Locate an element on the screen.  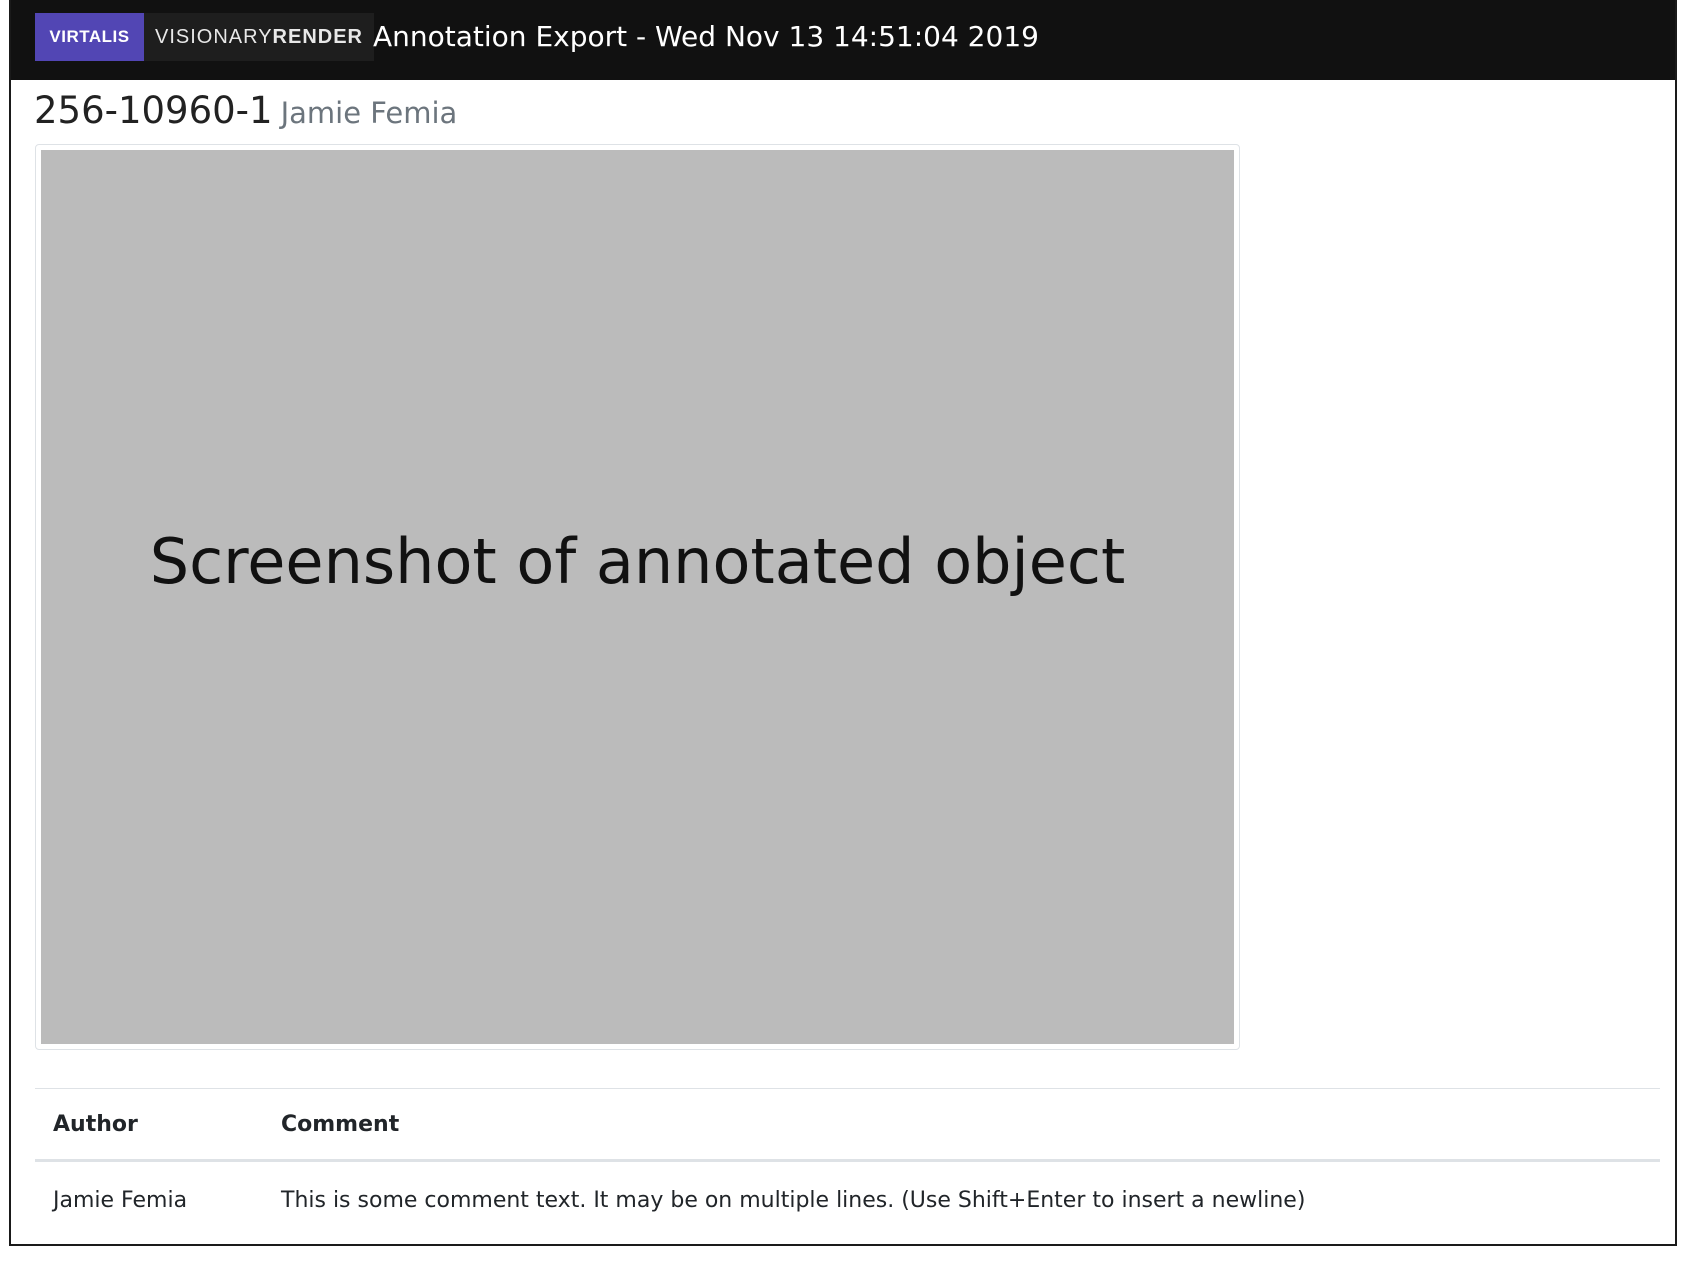
visionary-render-logo-bold: RENDER is located at coordinates (317, 36).